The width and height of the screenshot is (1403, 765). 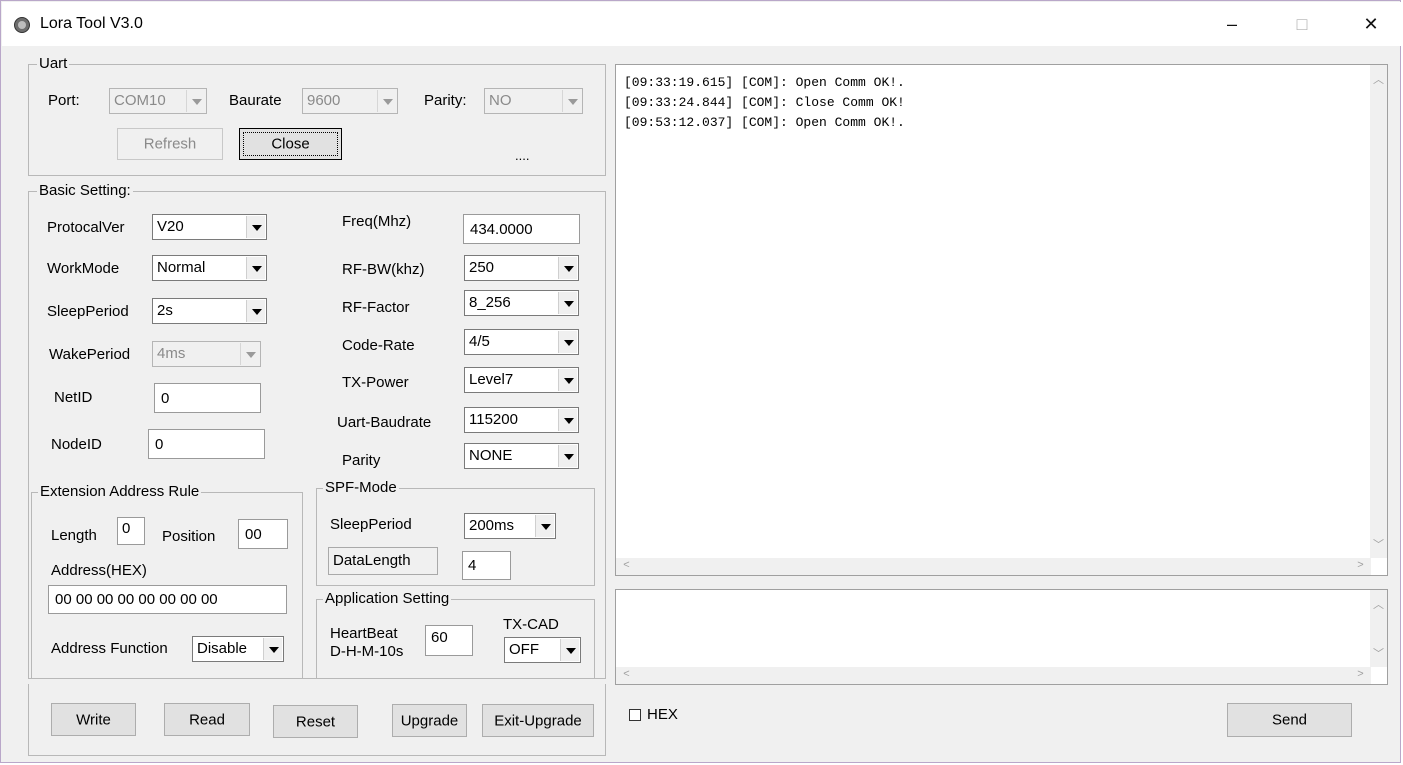 What do you see at coordinates (209, 268) in the screenshot?
I see `workmode-select: Normal` at bounding box center [209, 268].